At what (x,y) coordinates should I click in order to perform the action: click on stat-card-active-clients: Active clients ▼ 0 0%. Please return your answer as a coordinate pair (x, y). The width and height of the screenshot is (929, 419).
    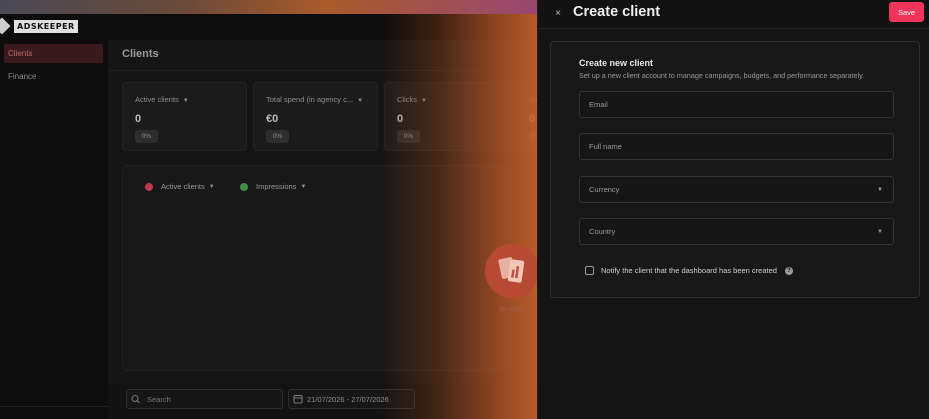
    Looking at the image, I should click on (184, 116).